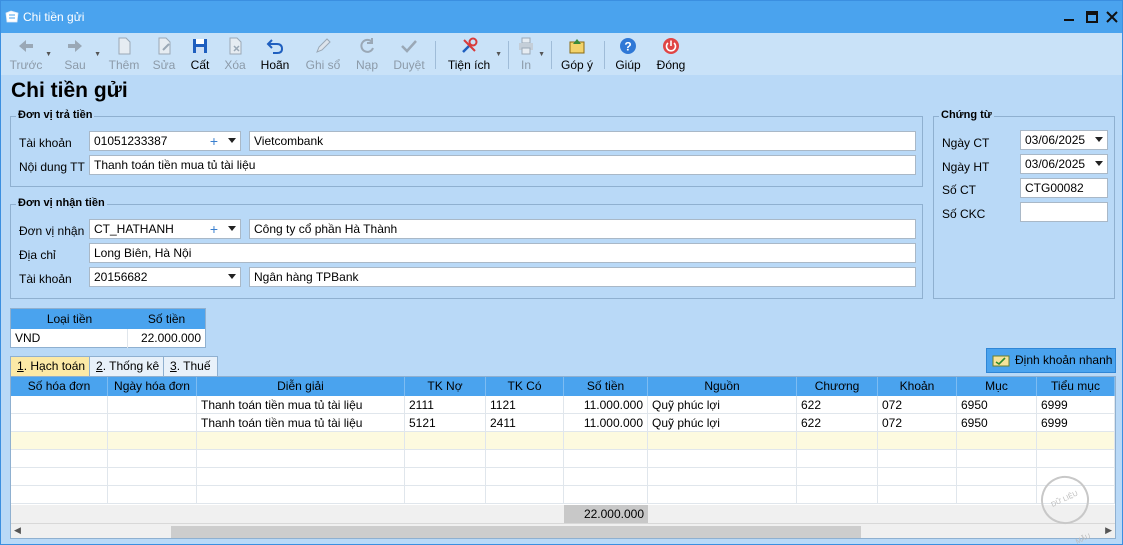  What do you see at coordinates (200, 54) in the screenshot?
I see `save-button: Cất` at bounding box center [200, 54].